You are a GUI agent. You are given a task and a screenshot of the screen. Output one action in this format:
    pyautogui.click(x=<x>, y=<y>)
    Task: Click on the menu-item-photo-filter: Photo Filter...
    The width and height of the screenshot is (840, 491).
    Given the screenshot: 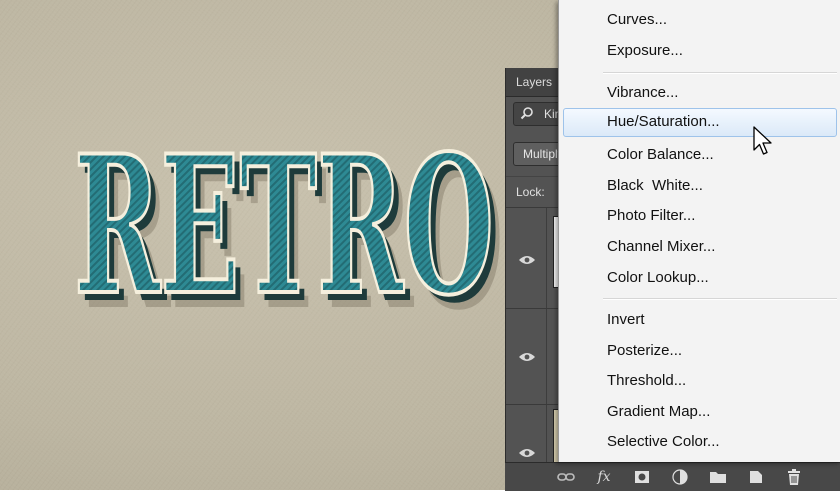 What is the action you would take?
    pyautogui.click(x=700, y=215)
    